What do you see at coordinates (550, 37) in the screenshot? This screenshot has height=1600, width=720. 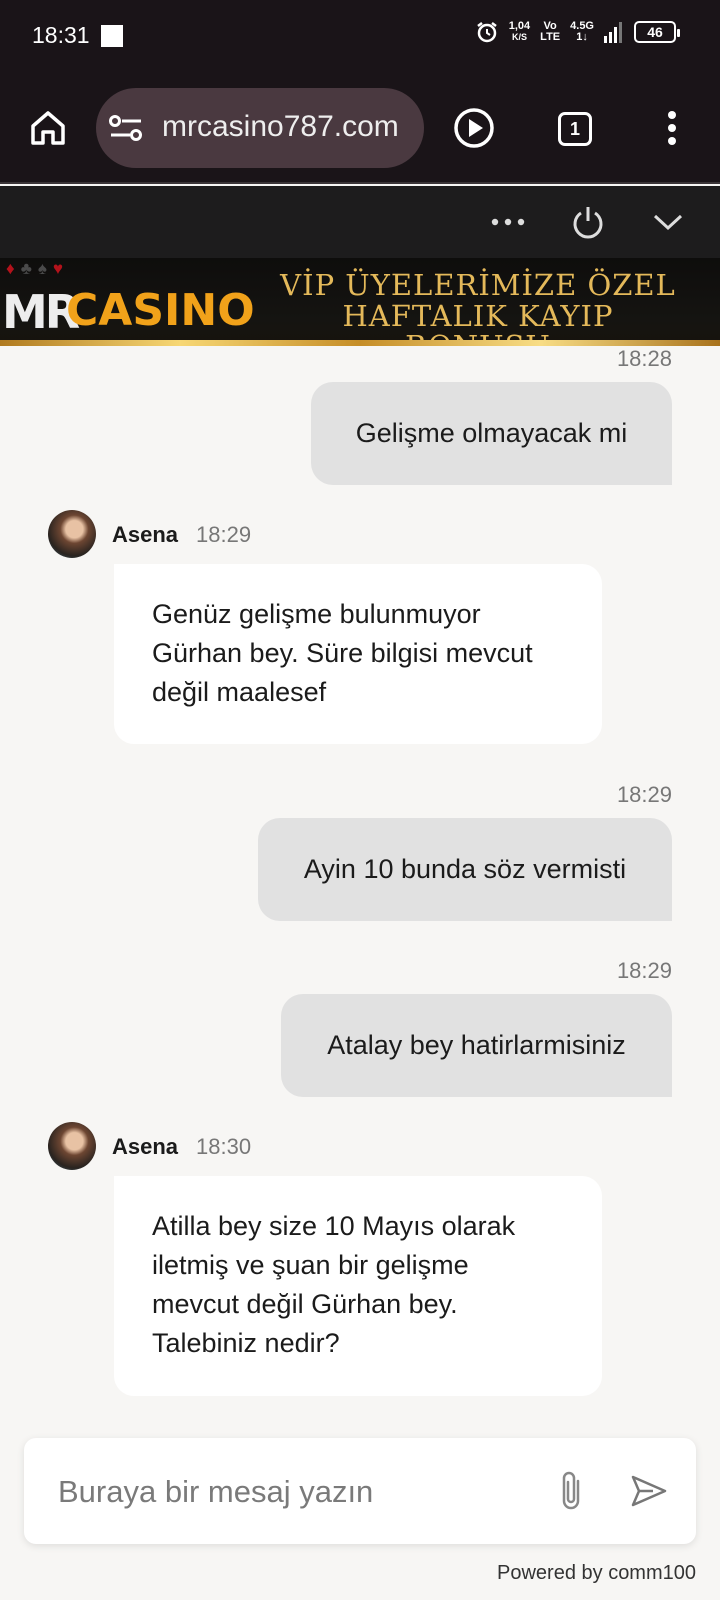 I see `volte-bottom: LTE` at bounding box center [550, 37].